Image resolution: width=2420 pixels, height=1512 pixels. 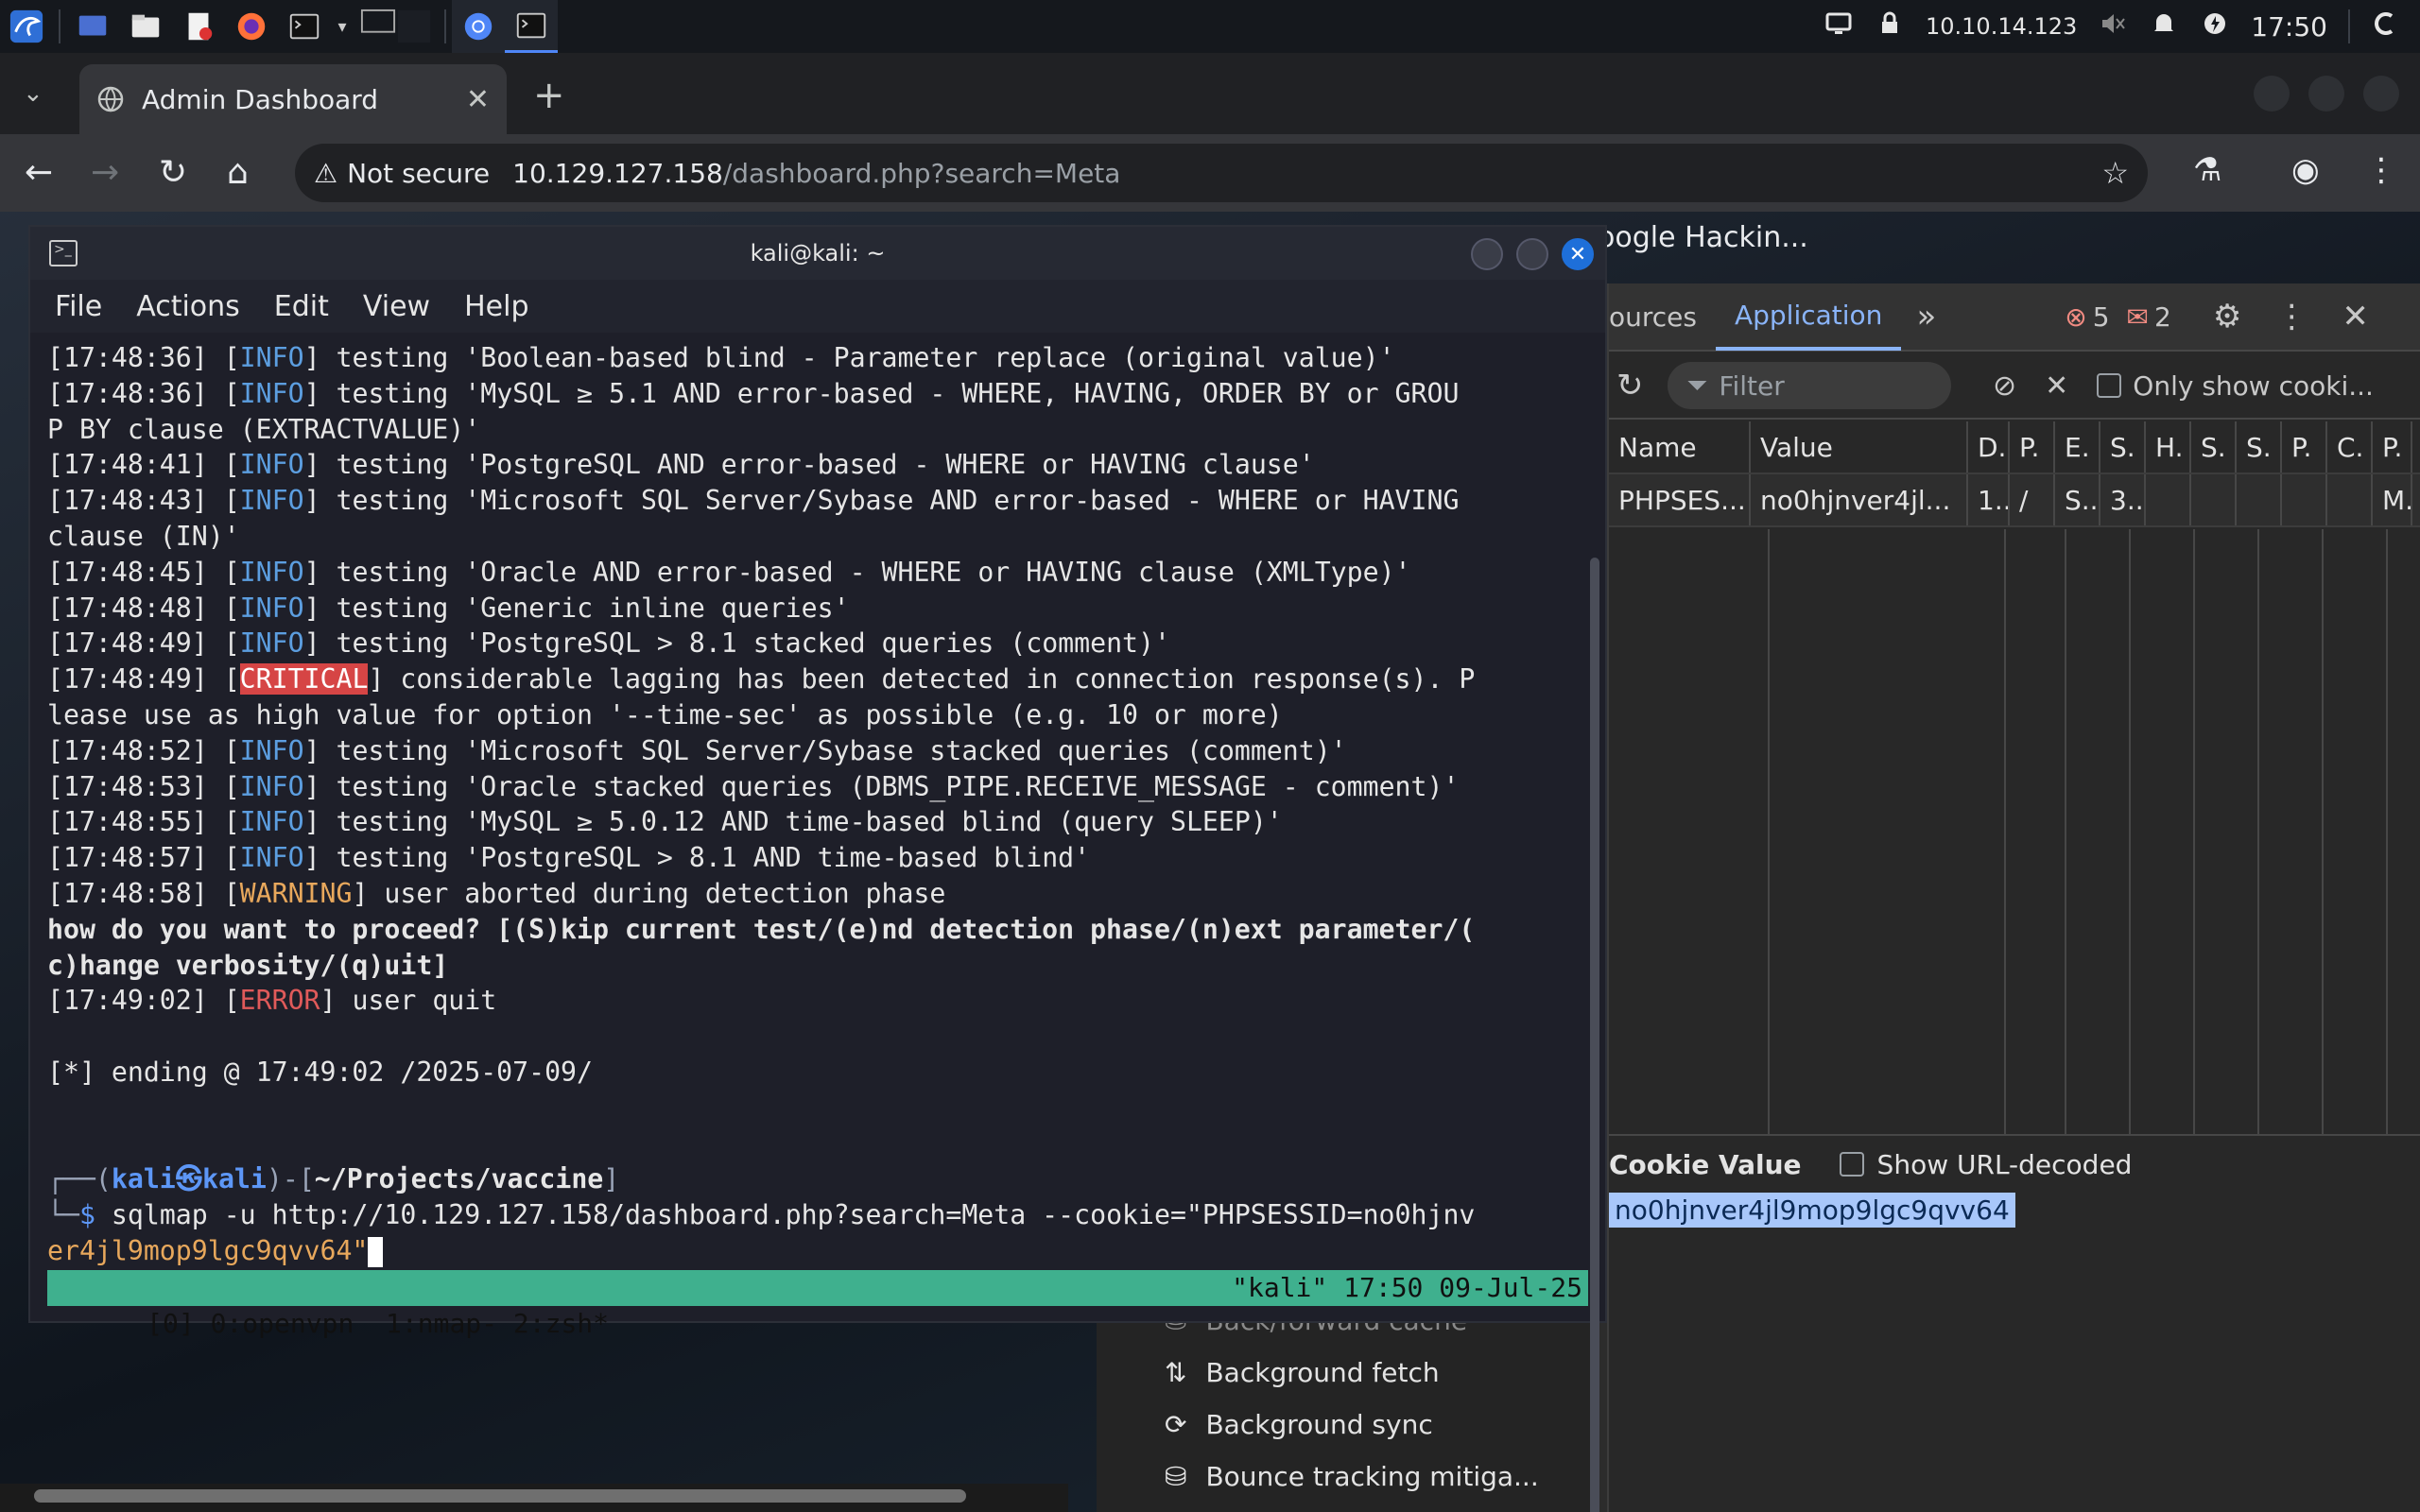 I want to click on columns-cell: Value, so click(x=1859, y=446).